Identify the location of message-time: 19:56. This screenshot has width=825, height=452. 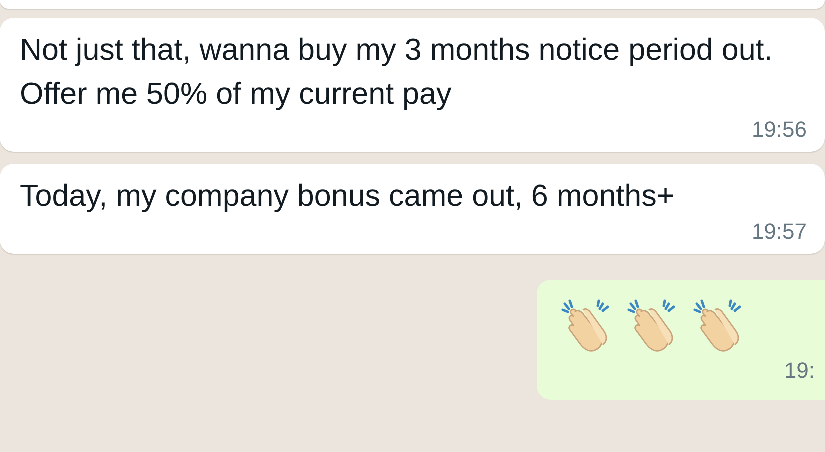
(778, 130).